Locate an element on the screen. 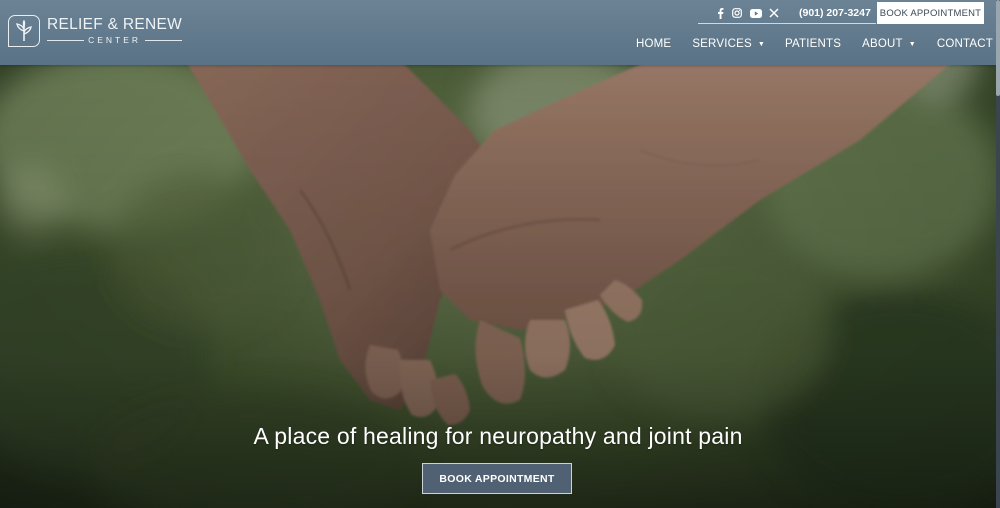  hero-book-appointment-button: BOOK APPOINTMENT is located at coordinates (497, 478).